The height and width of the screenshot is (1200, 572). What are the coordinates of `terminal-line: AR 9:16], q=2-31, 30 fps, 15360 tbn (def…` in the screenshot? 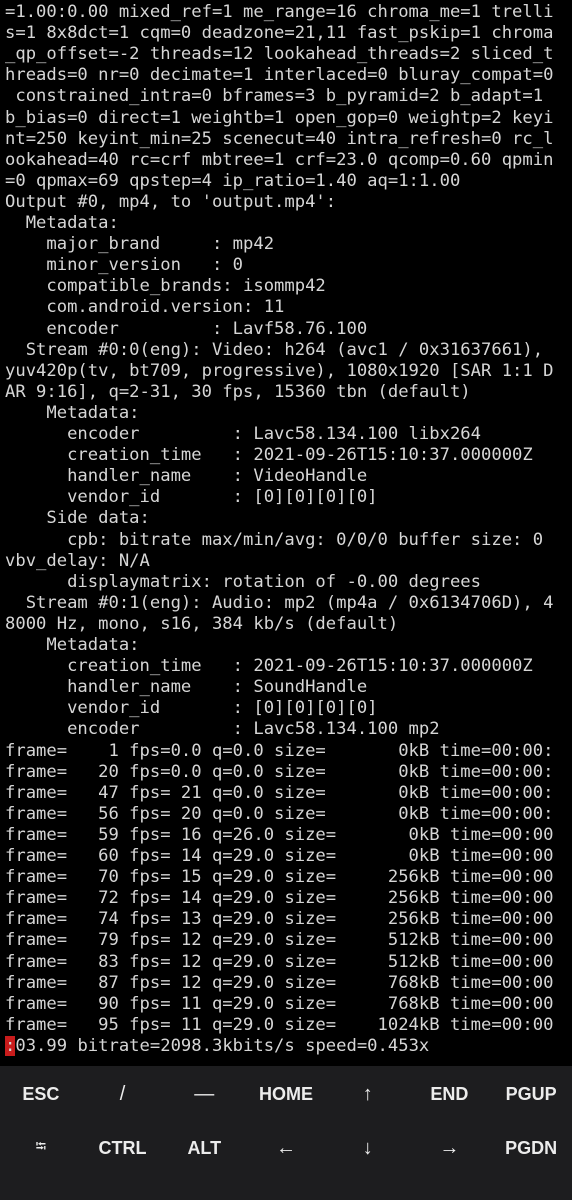 It's located at (238, 391).